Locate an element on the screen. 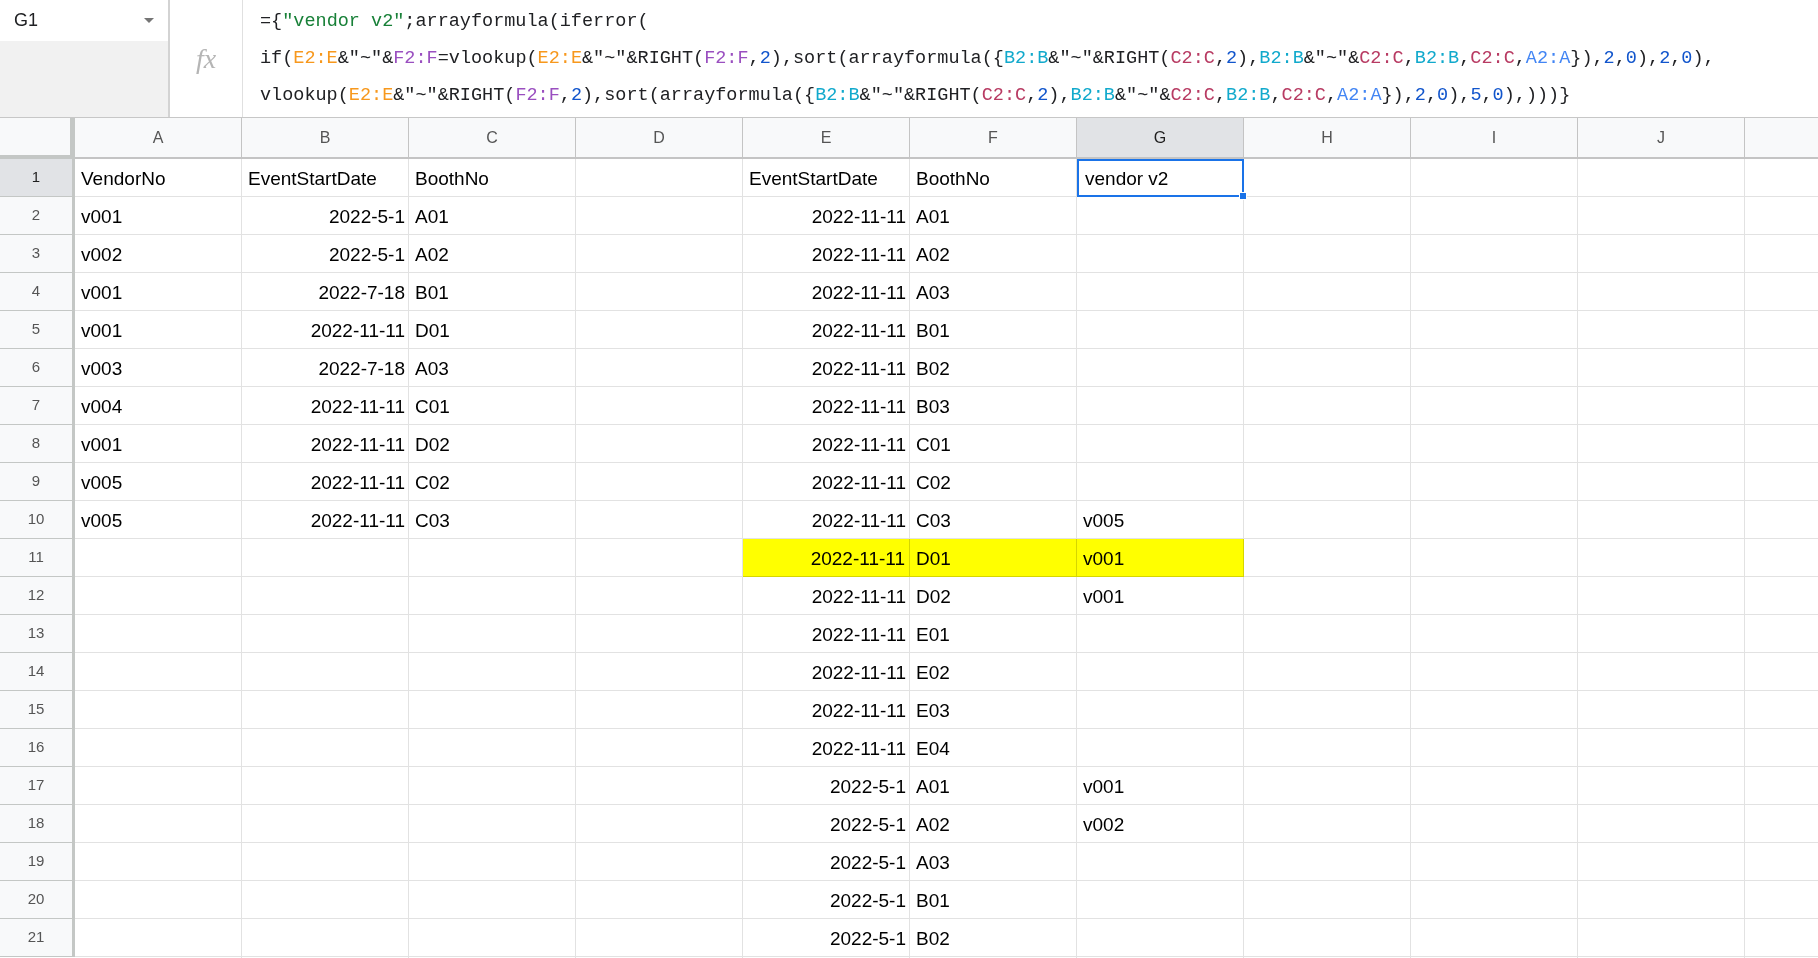 This screenshot has width=1818, height=958. table-cell: vendor v2 is located at coordinates (1160, 178).